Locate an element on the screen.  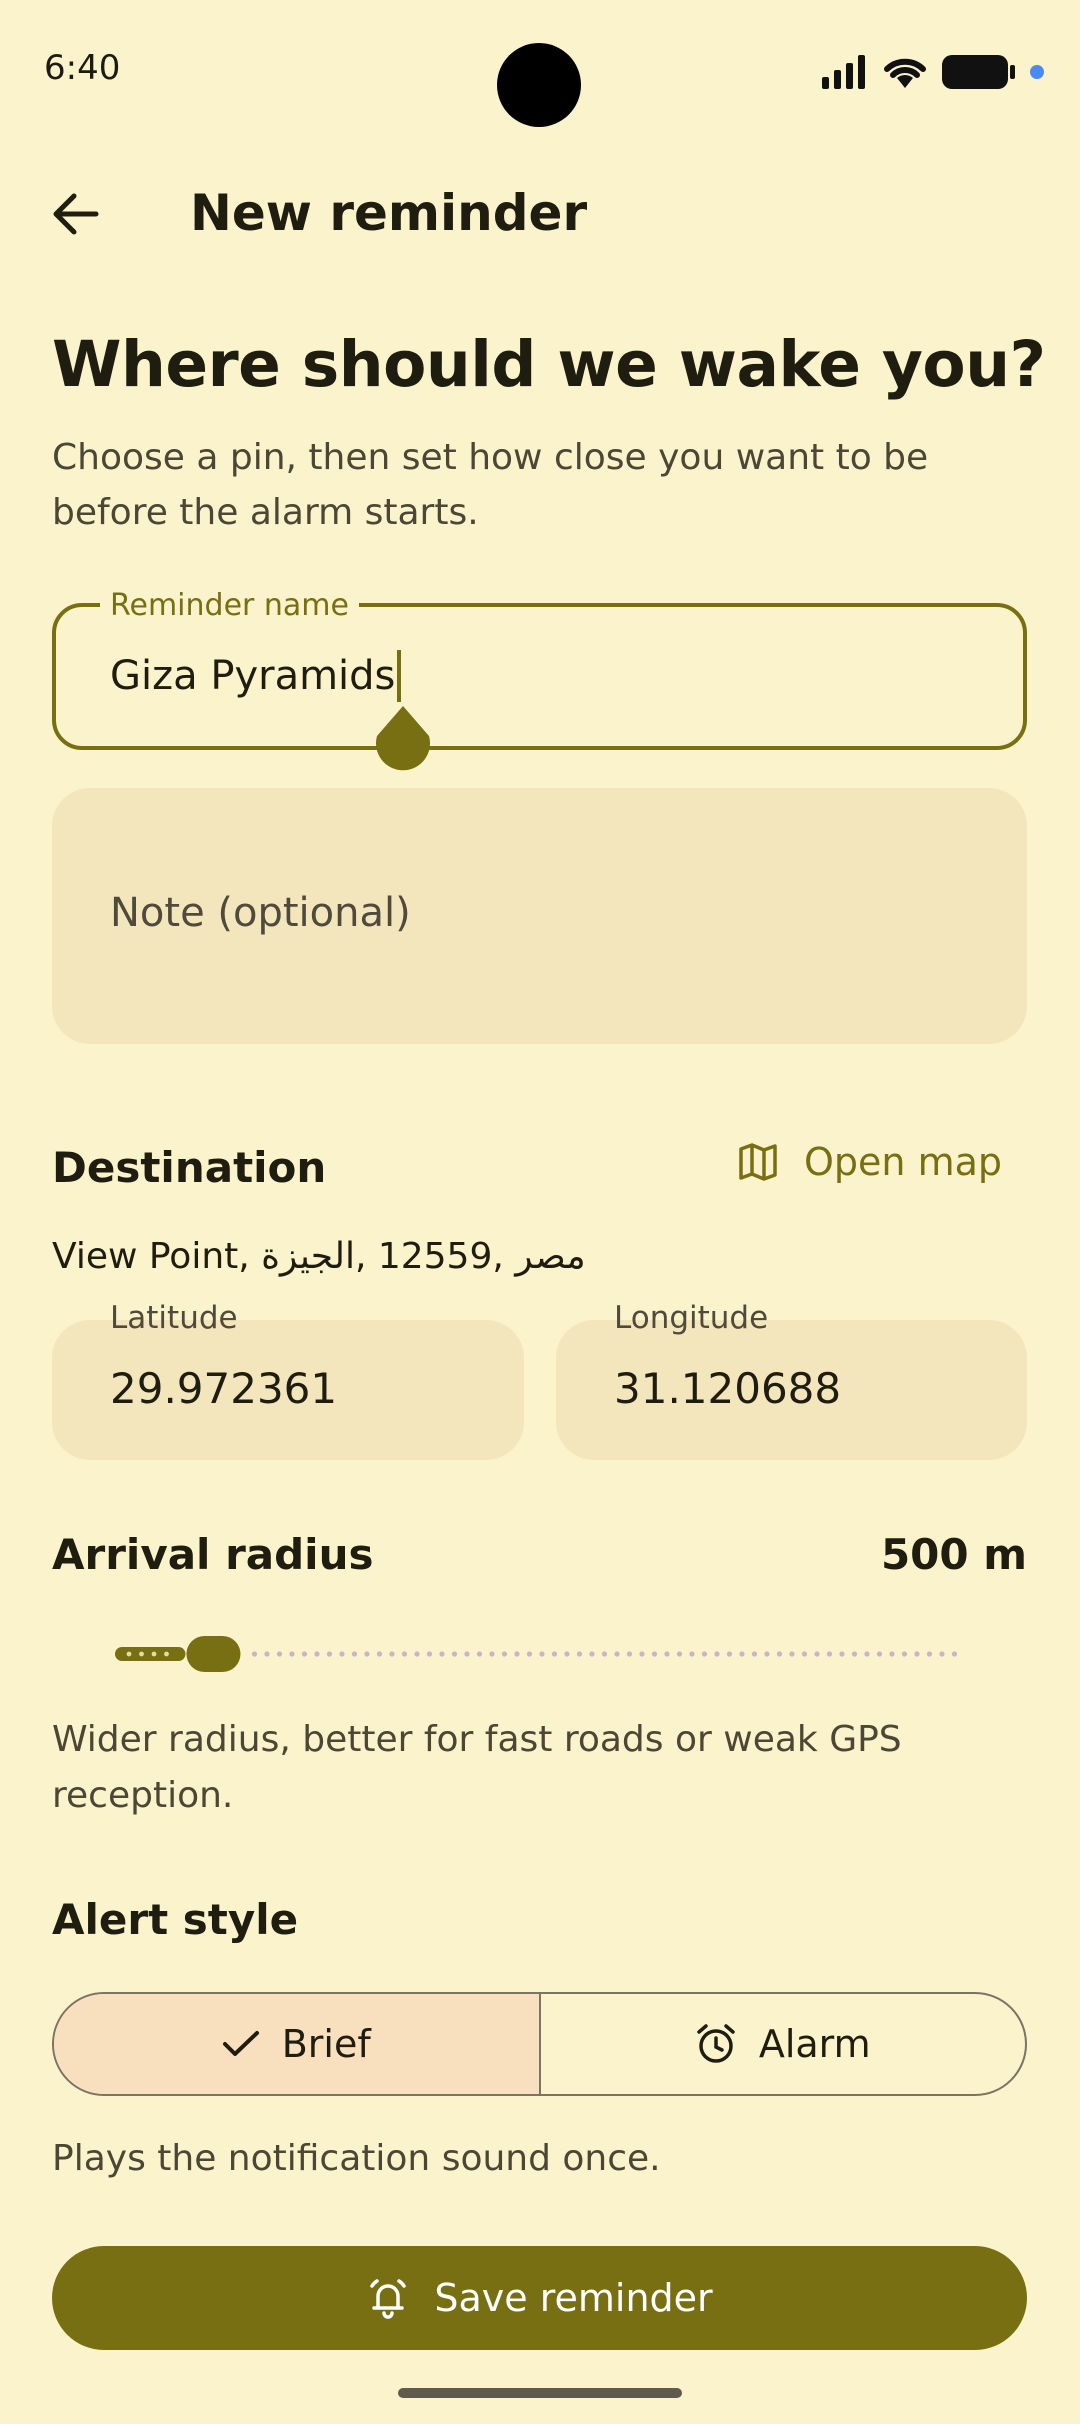
arrow-back-icon is located at coordinates (76, 214).